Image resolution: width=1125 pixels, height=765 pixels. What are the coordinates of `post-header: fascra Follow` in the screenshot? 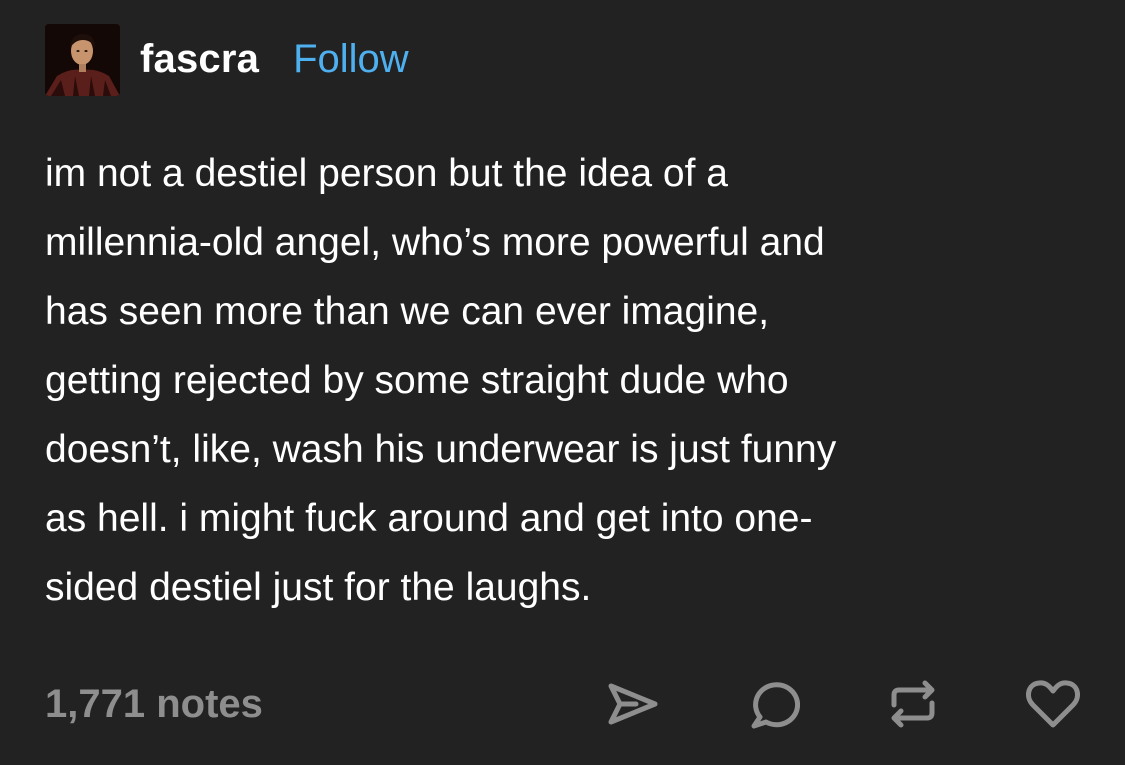 It's located at (227, 60).